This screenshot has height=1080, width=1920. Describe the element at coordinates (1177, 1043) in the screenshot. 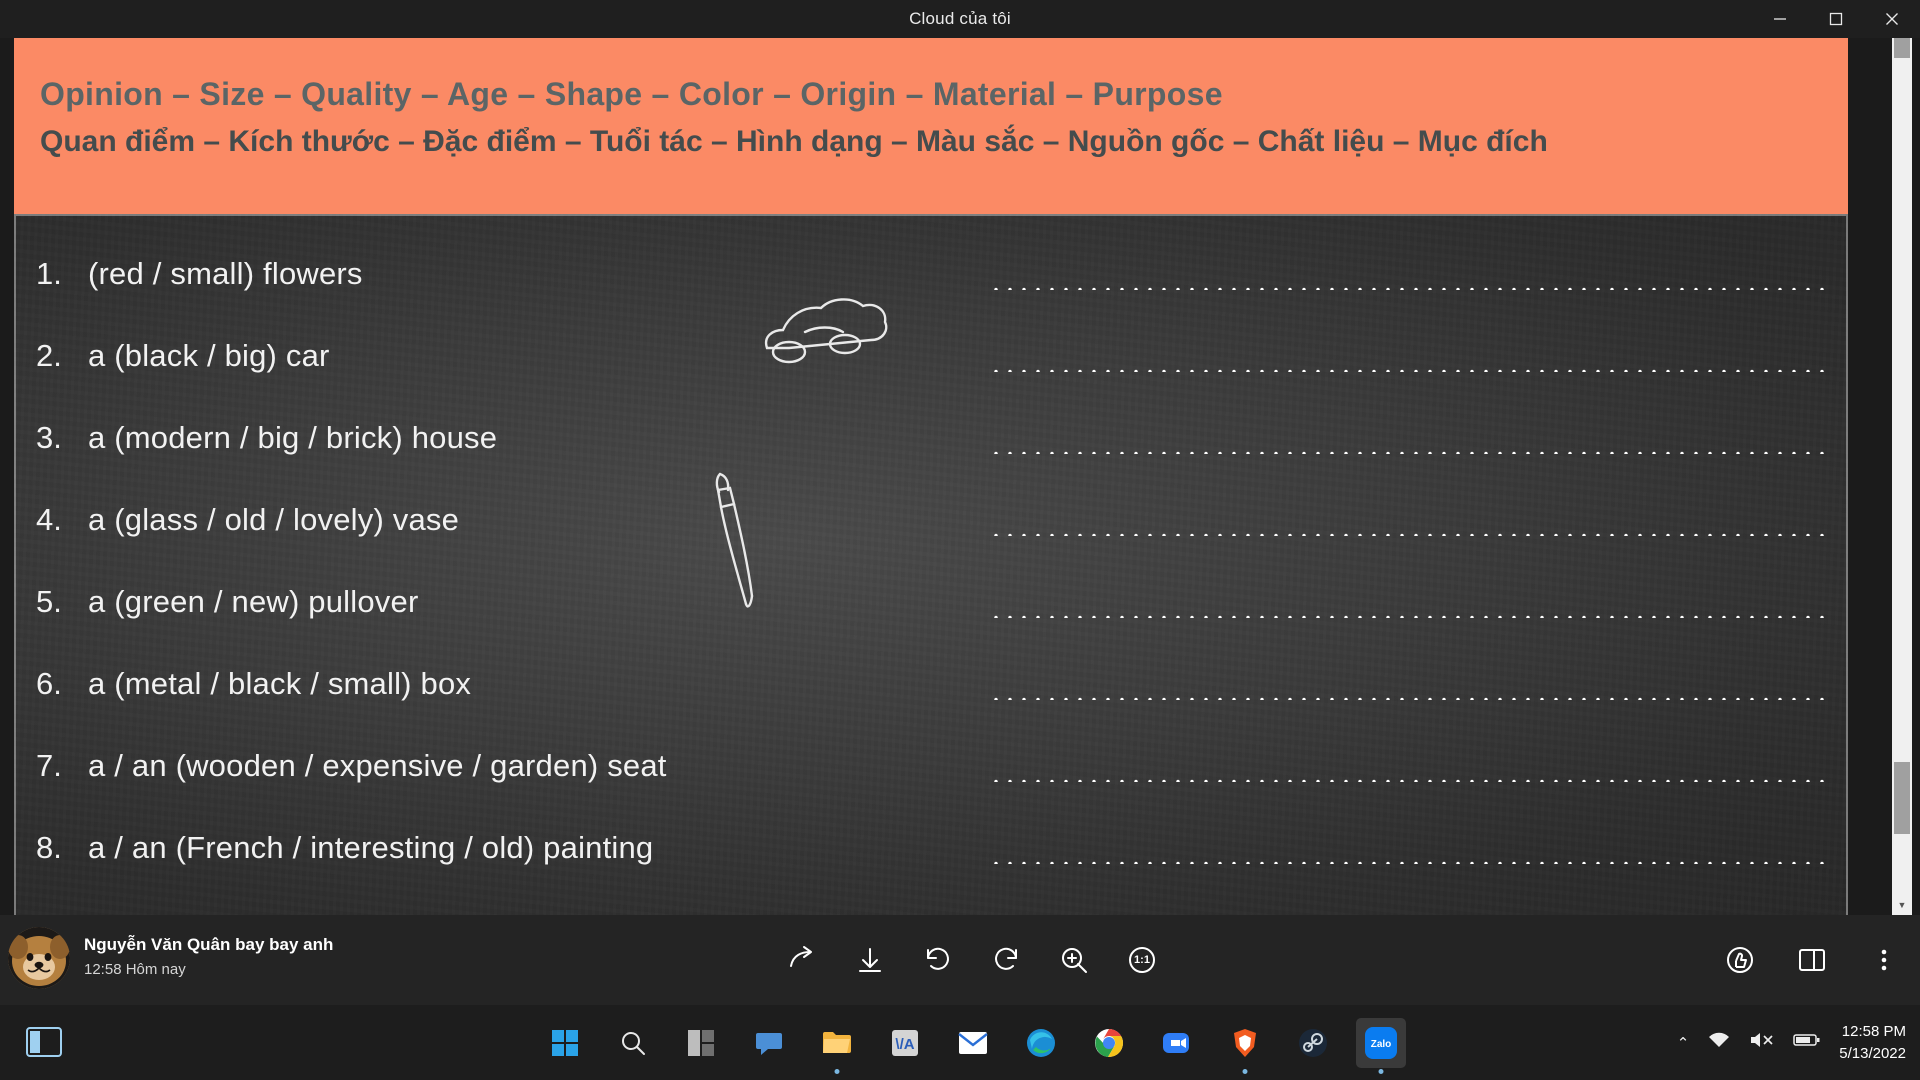

I see `zoom-app-icon` at that location.